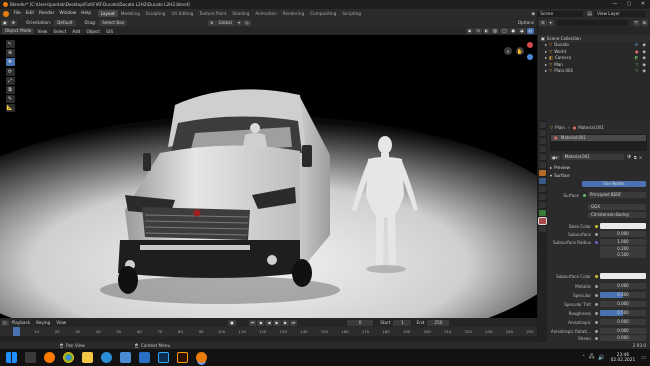 The image size is (650, 366). I want to click on notification-icon: ▭, so click(643, 358).